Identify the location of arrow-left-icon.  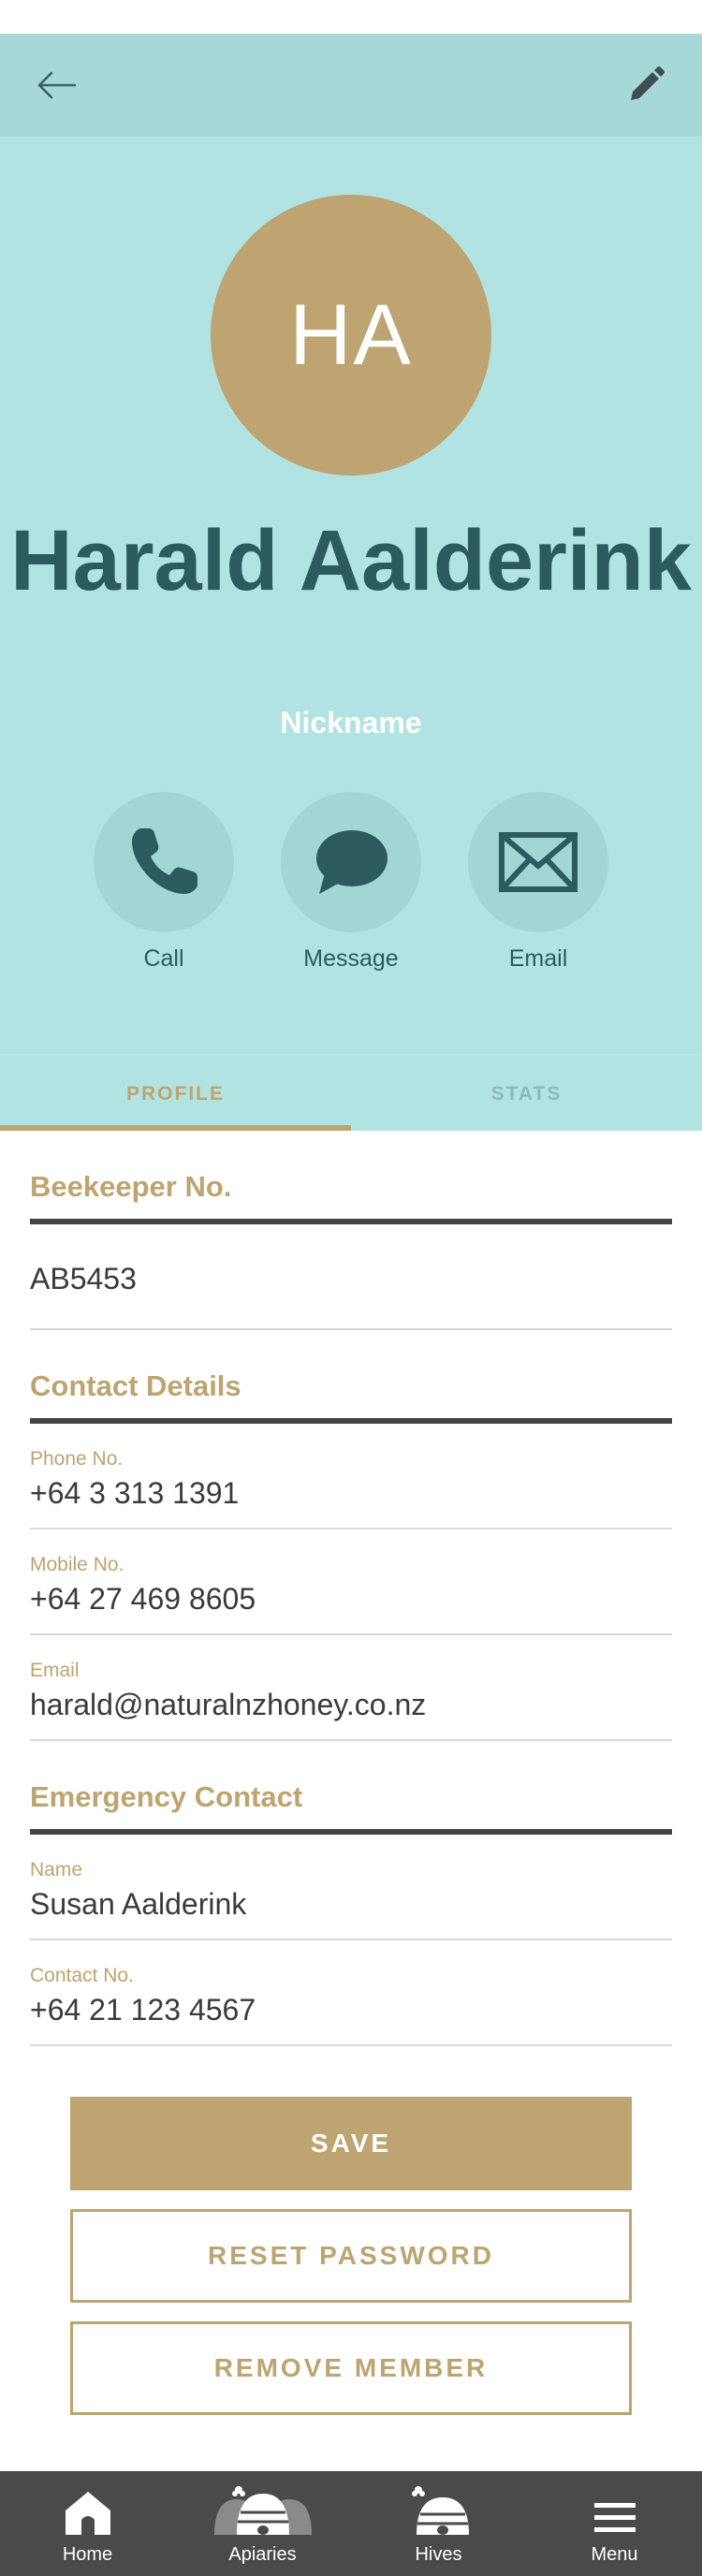
(57, 85).